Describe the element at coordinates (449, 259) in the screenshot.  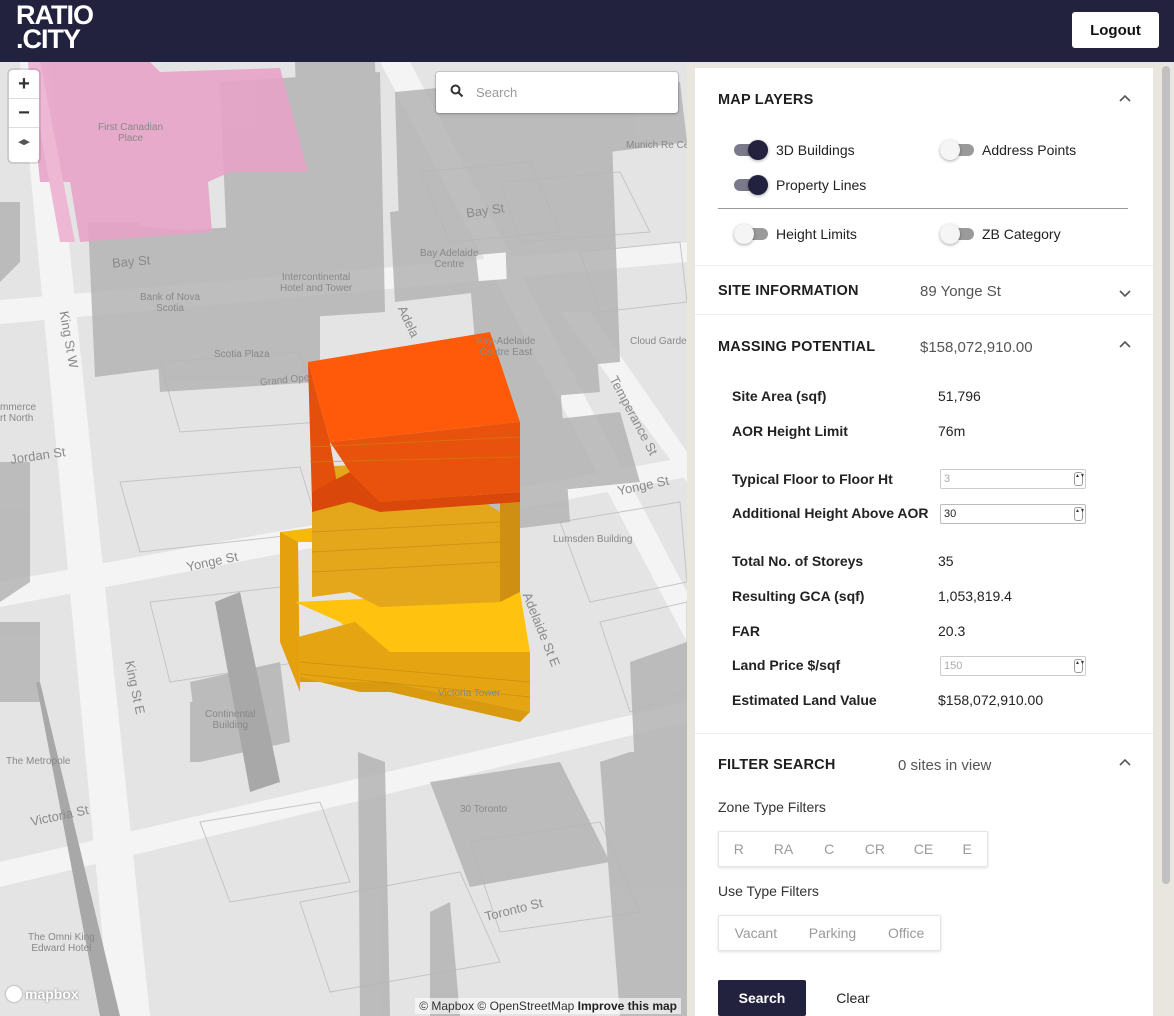
I see `poi-bay-adelaide: Bay Adelaide Centre` at that location.